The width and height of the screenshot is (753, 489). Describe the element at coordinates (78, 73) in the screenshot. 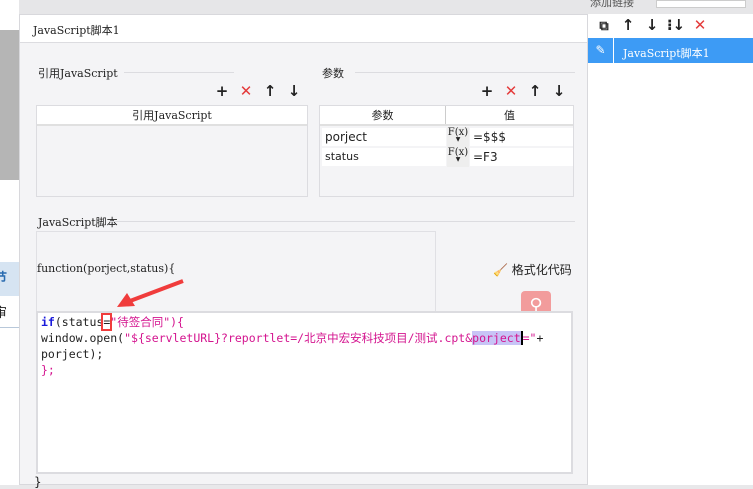

I see `ref-section-title: 引用JavaScript` at that location.